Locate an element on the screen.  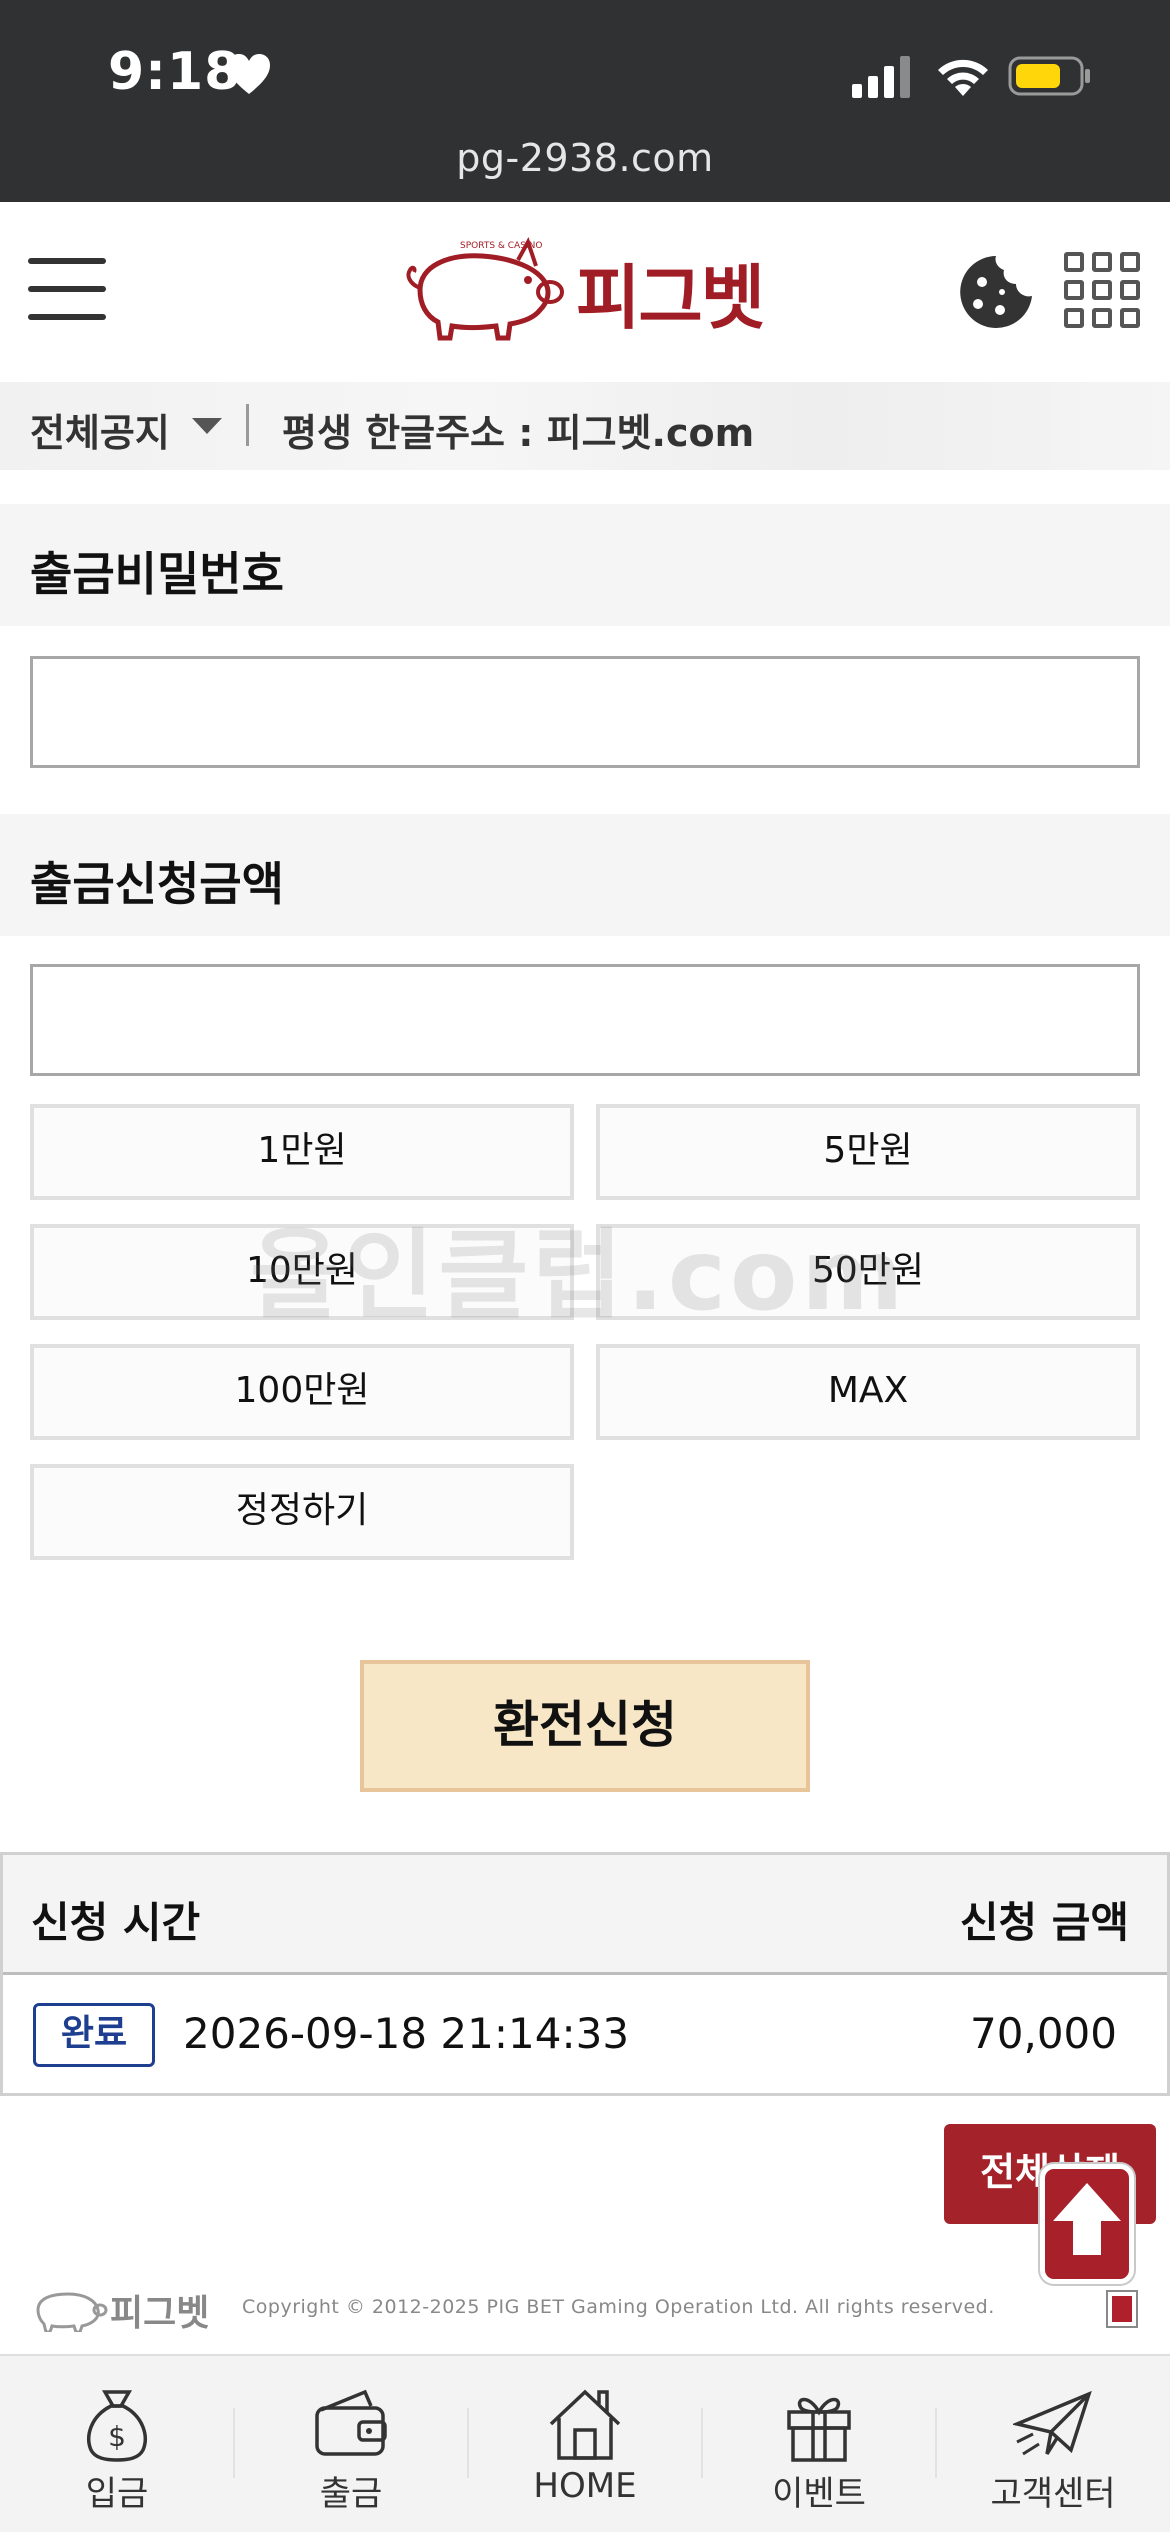
pig-logo-icon: SPORTS & CASINO is located at coordinates (485, 289).